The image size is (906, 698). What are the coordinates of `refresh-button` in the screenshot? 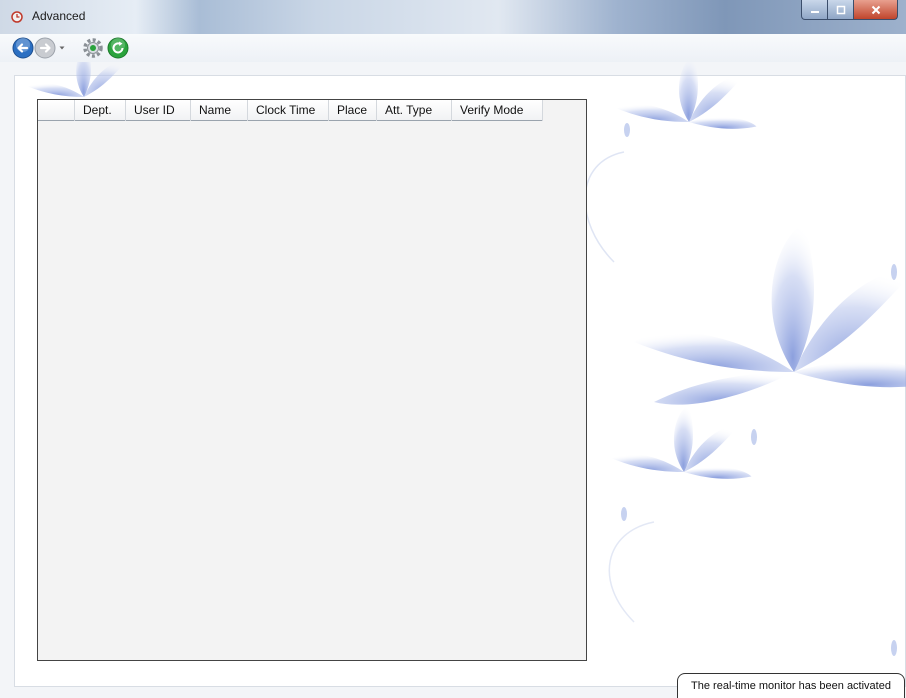 It's located at (118, 48).